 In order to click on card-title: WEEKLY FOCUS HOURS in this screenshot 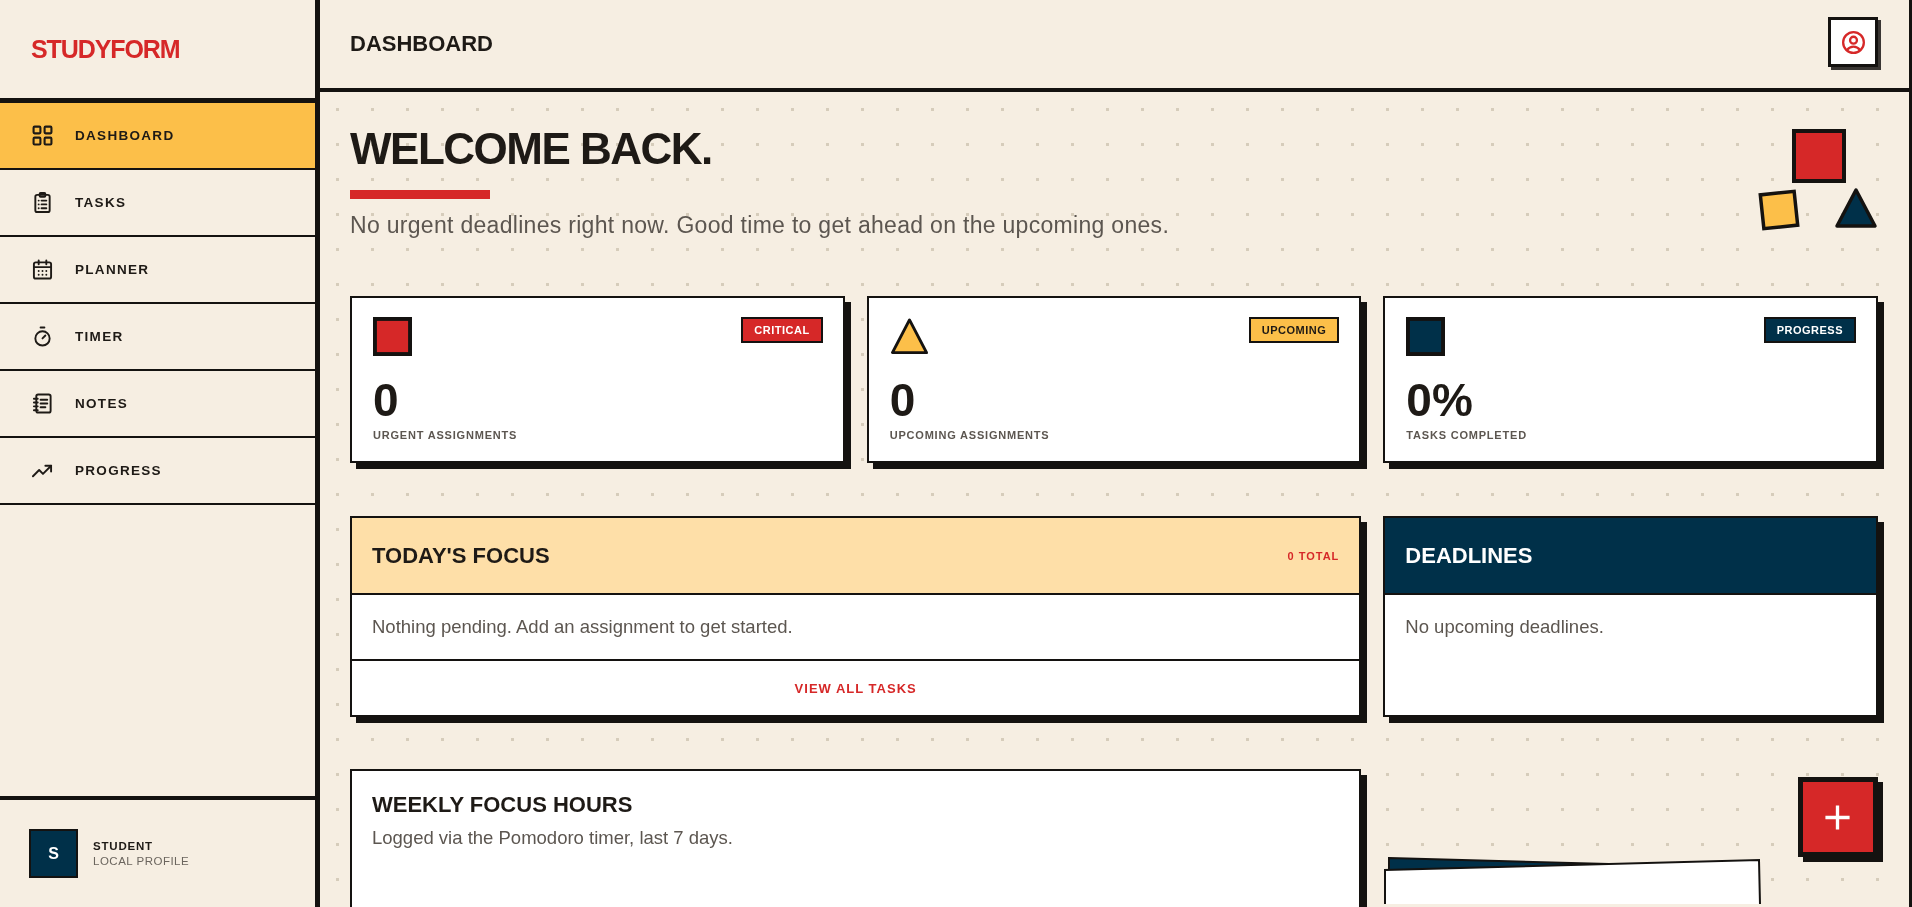, I will do `click(503, 805)`.